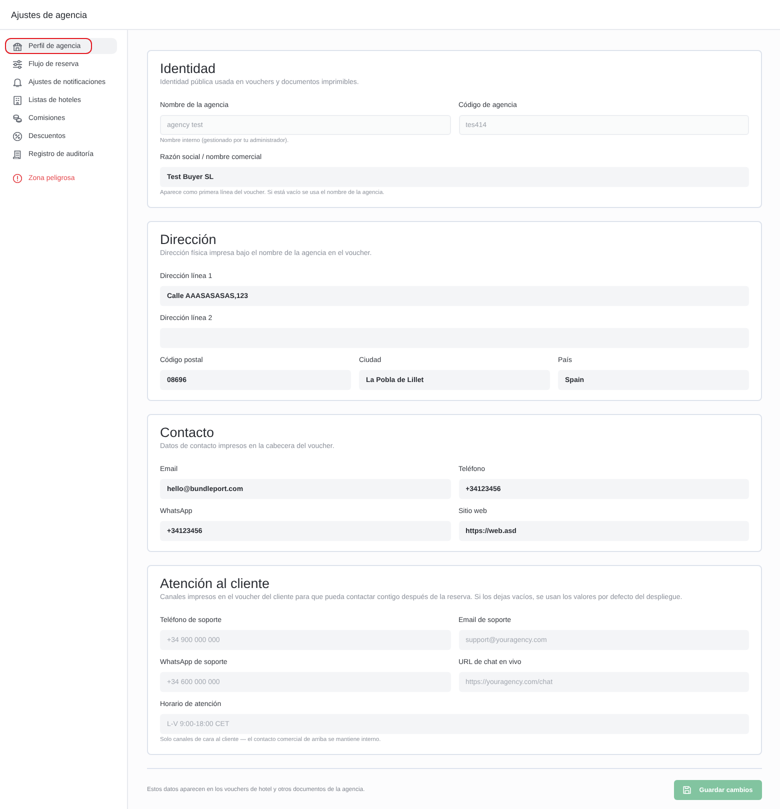 This screenshot has height=809, width=780. What do you see at coordinates (188, 69) in the screenshot?
I see `section-title: Identidad` at bounding box center [188, 69].